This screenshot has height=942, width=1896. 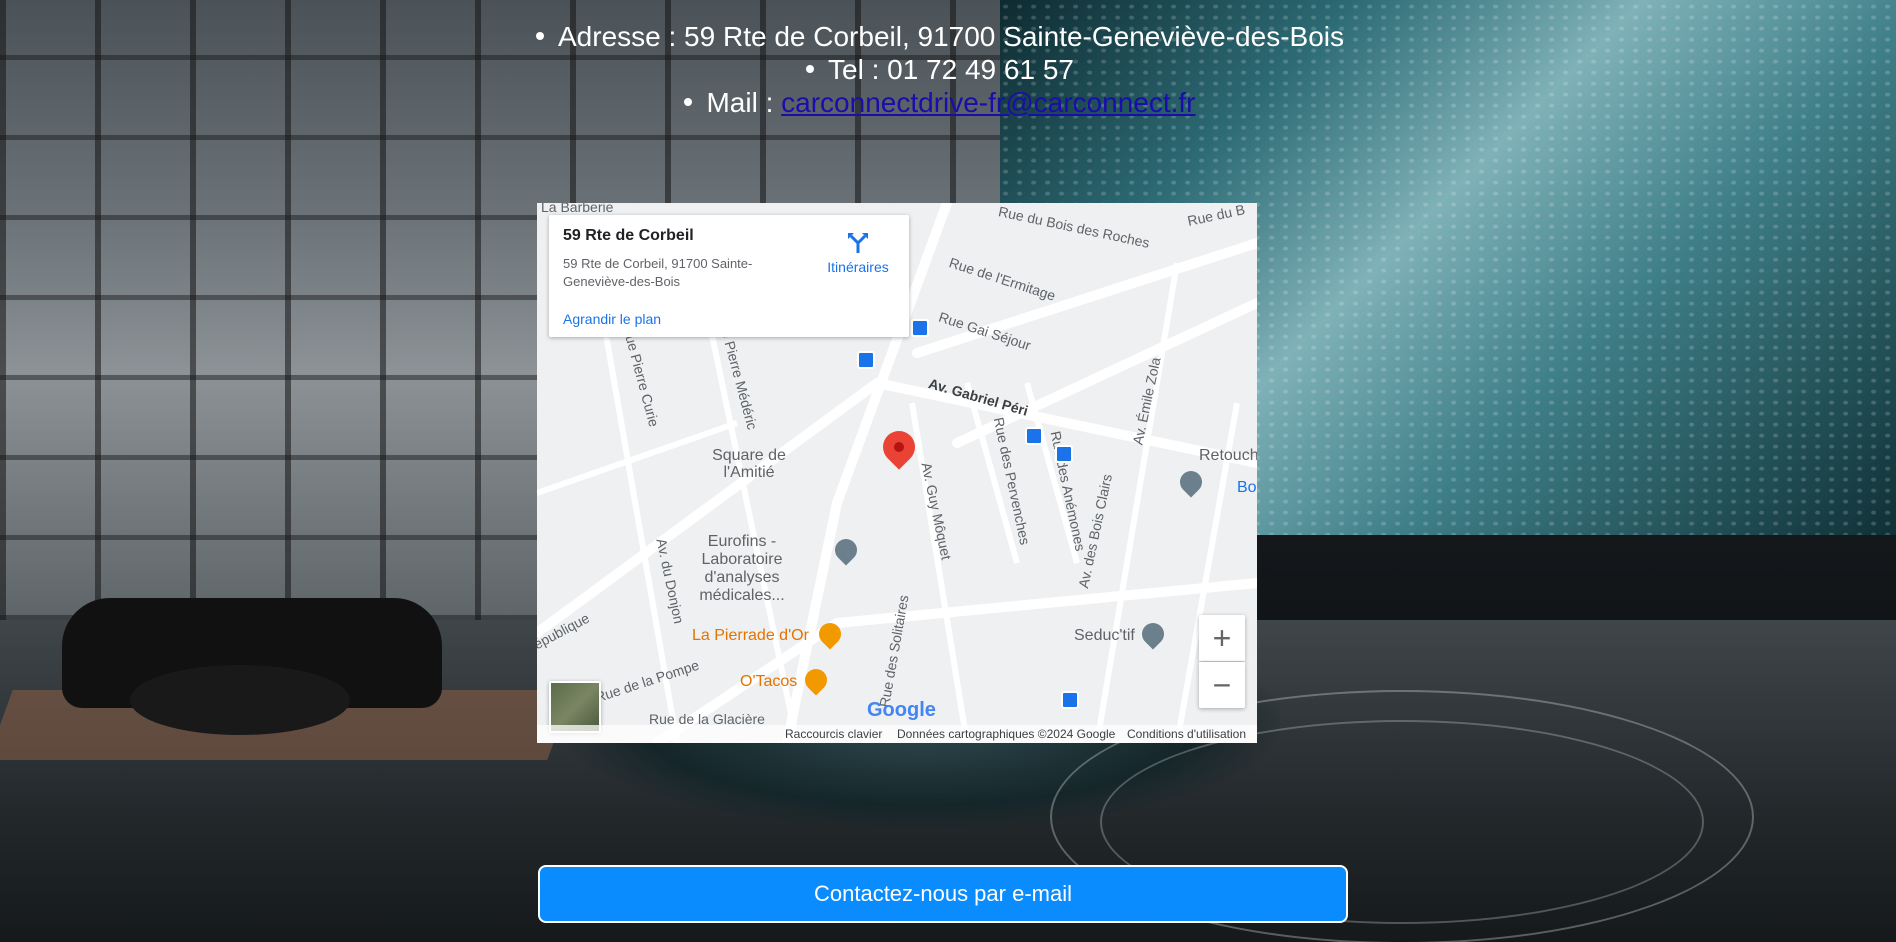 I want to click on poi-label: O'Tacos, so click(x=769, y=681).